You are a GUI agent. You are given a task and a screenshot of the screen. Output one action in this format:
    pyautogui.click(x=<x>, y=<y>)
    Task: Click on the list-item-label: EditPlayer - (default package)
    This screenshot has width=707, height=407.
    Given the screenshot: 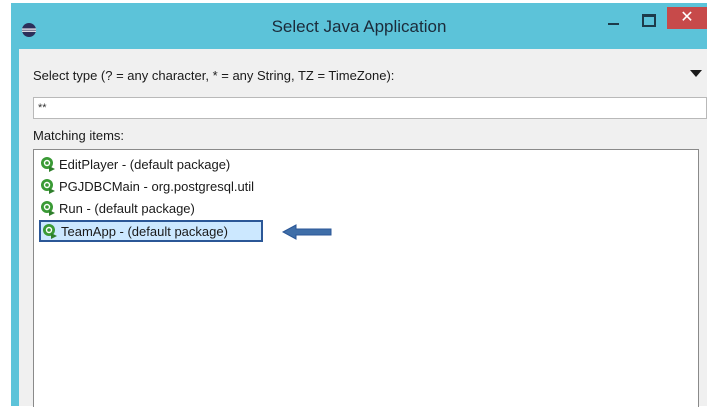 What is the action you would take?
    pyautogui.click(x=145, y=164)
    